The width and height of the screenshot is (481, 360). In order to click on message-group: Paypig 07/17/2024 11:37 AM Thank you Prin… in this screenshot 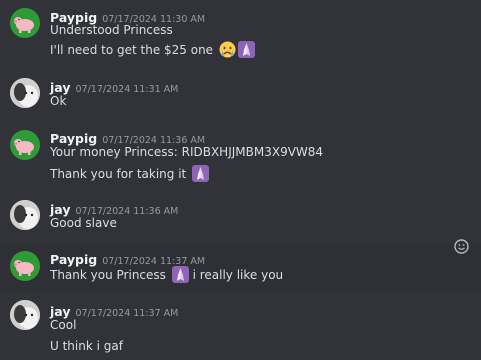, I will do `click(240, 268)`.